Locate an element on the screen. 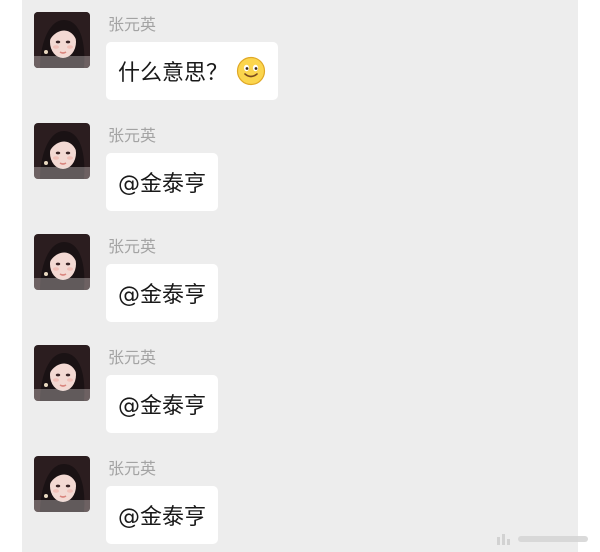 Image resolution: width=600 pixels, height=552 pixels. message-bubble: 什么意思？ is located at coordinates (192, 71).